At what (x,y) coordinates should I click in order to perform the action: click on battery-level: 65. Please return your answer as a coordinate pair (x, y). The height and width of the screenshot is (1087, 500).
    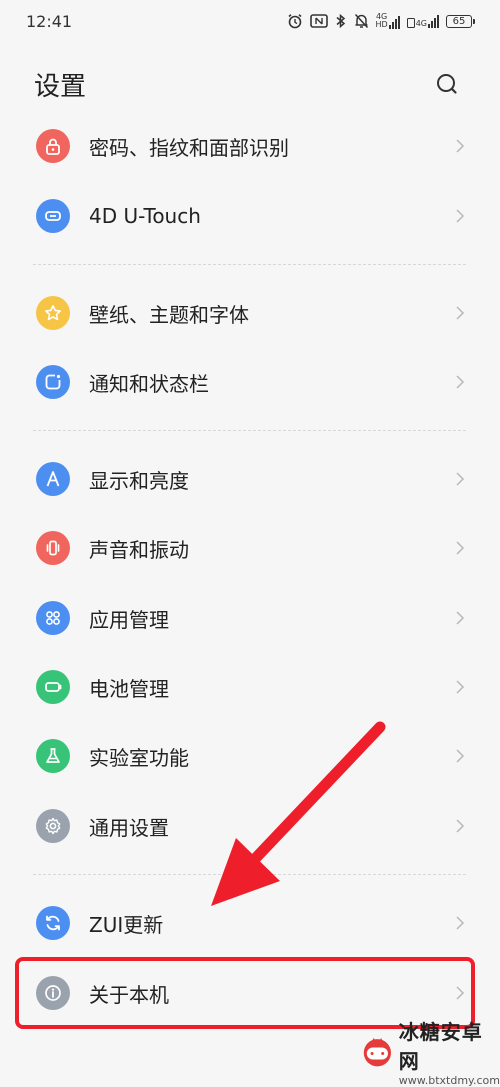
    Looking at the image, I should click on (459, 21).